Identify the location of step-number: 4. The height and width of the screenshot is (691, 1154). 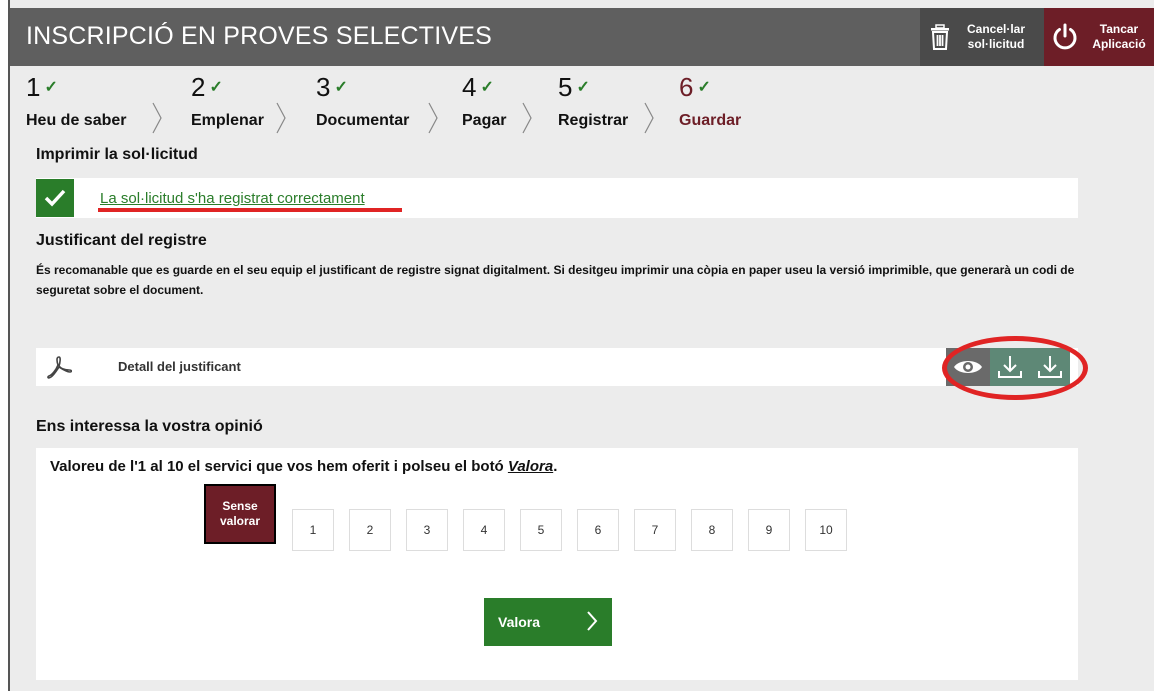
(469, 87).